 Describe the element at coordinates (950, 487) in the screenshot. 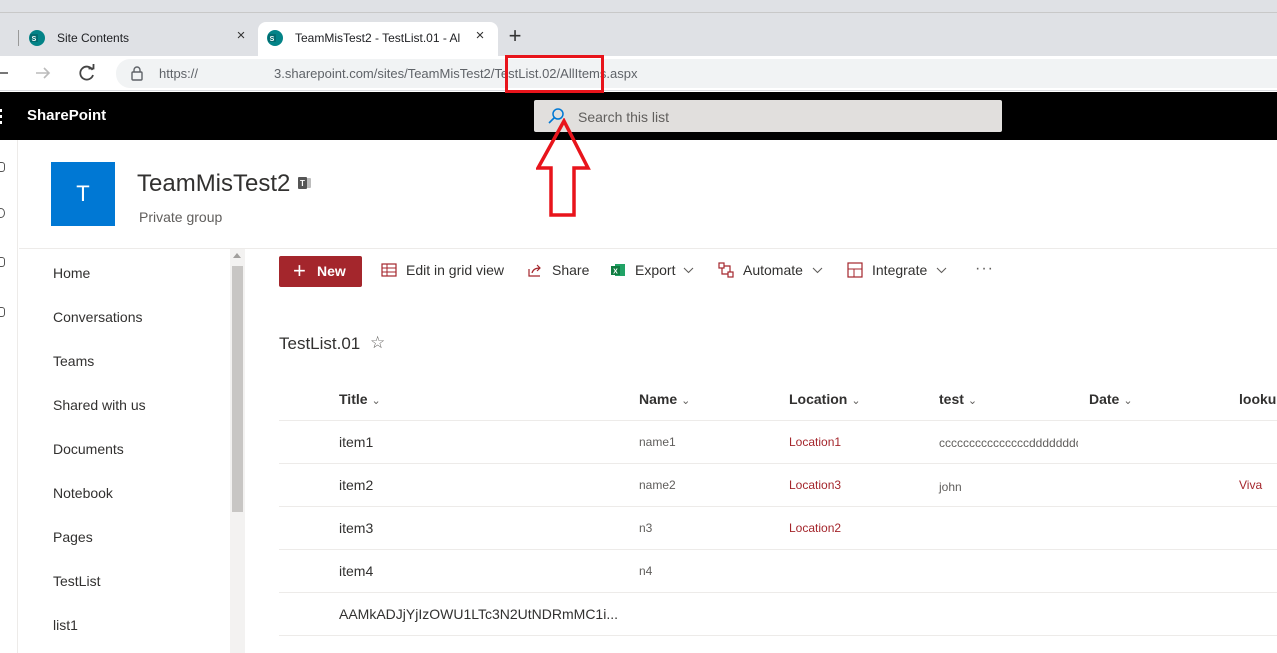

I see `row-test: john` at that location.